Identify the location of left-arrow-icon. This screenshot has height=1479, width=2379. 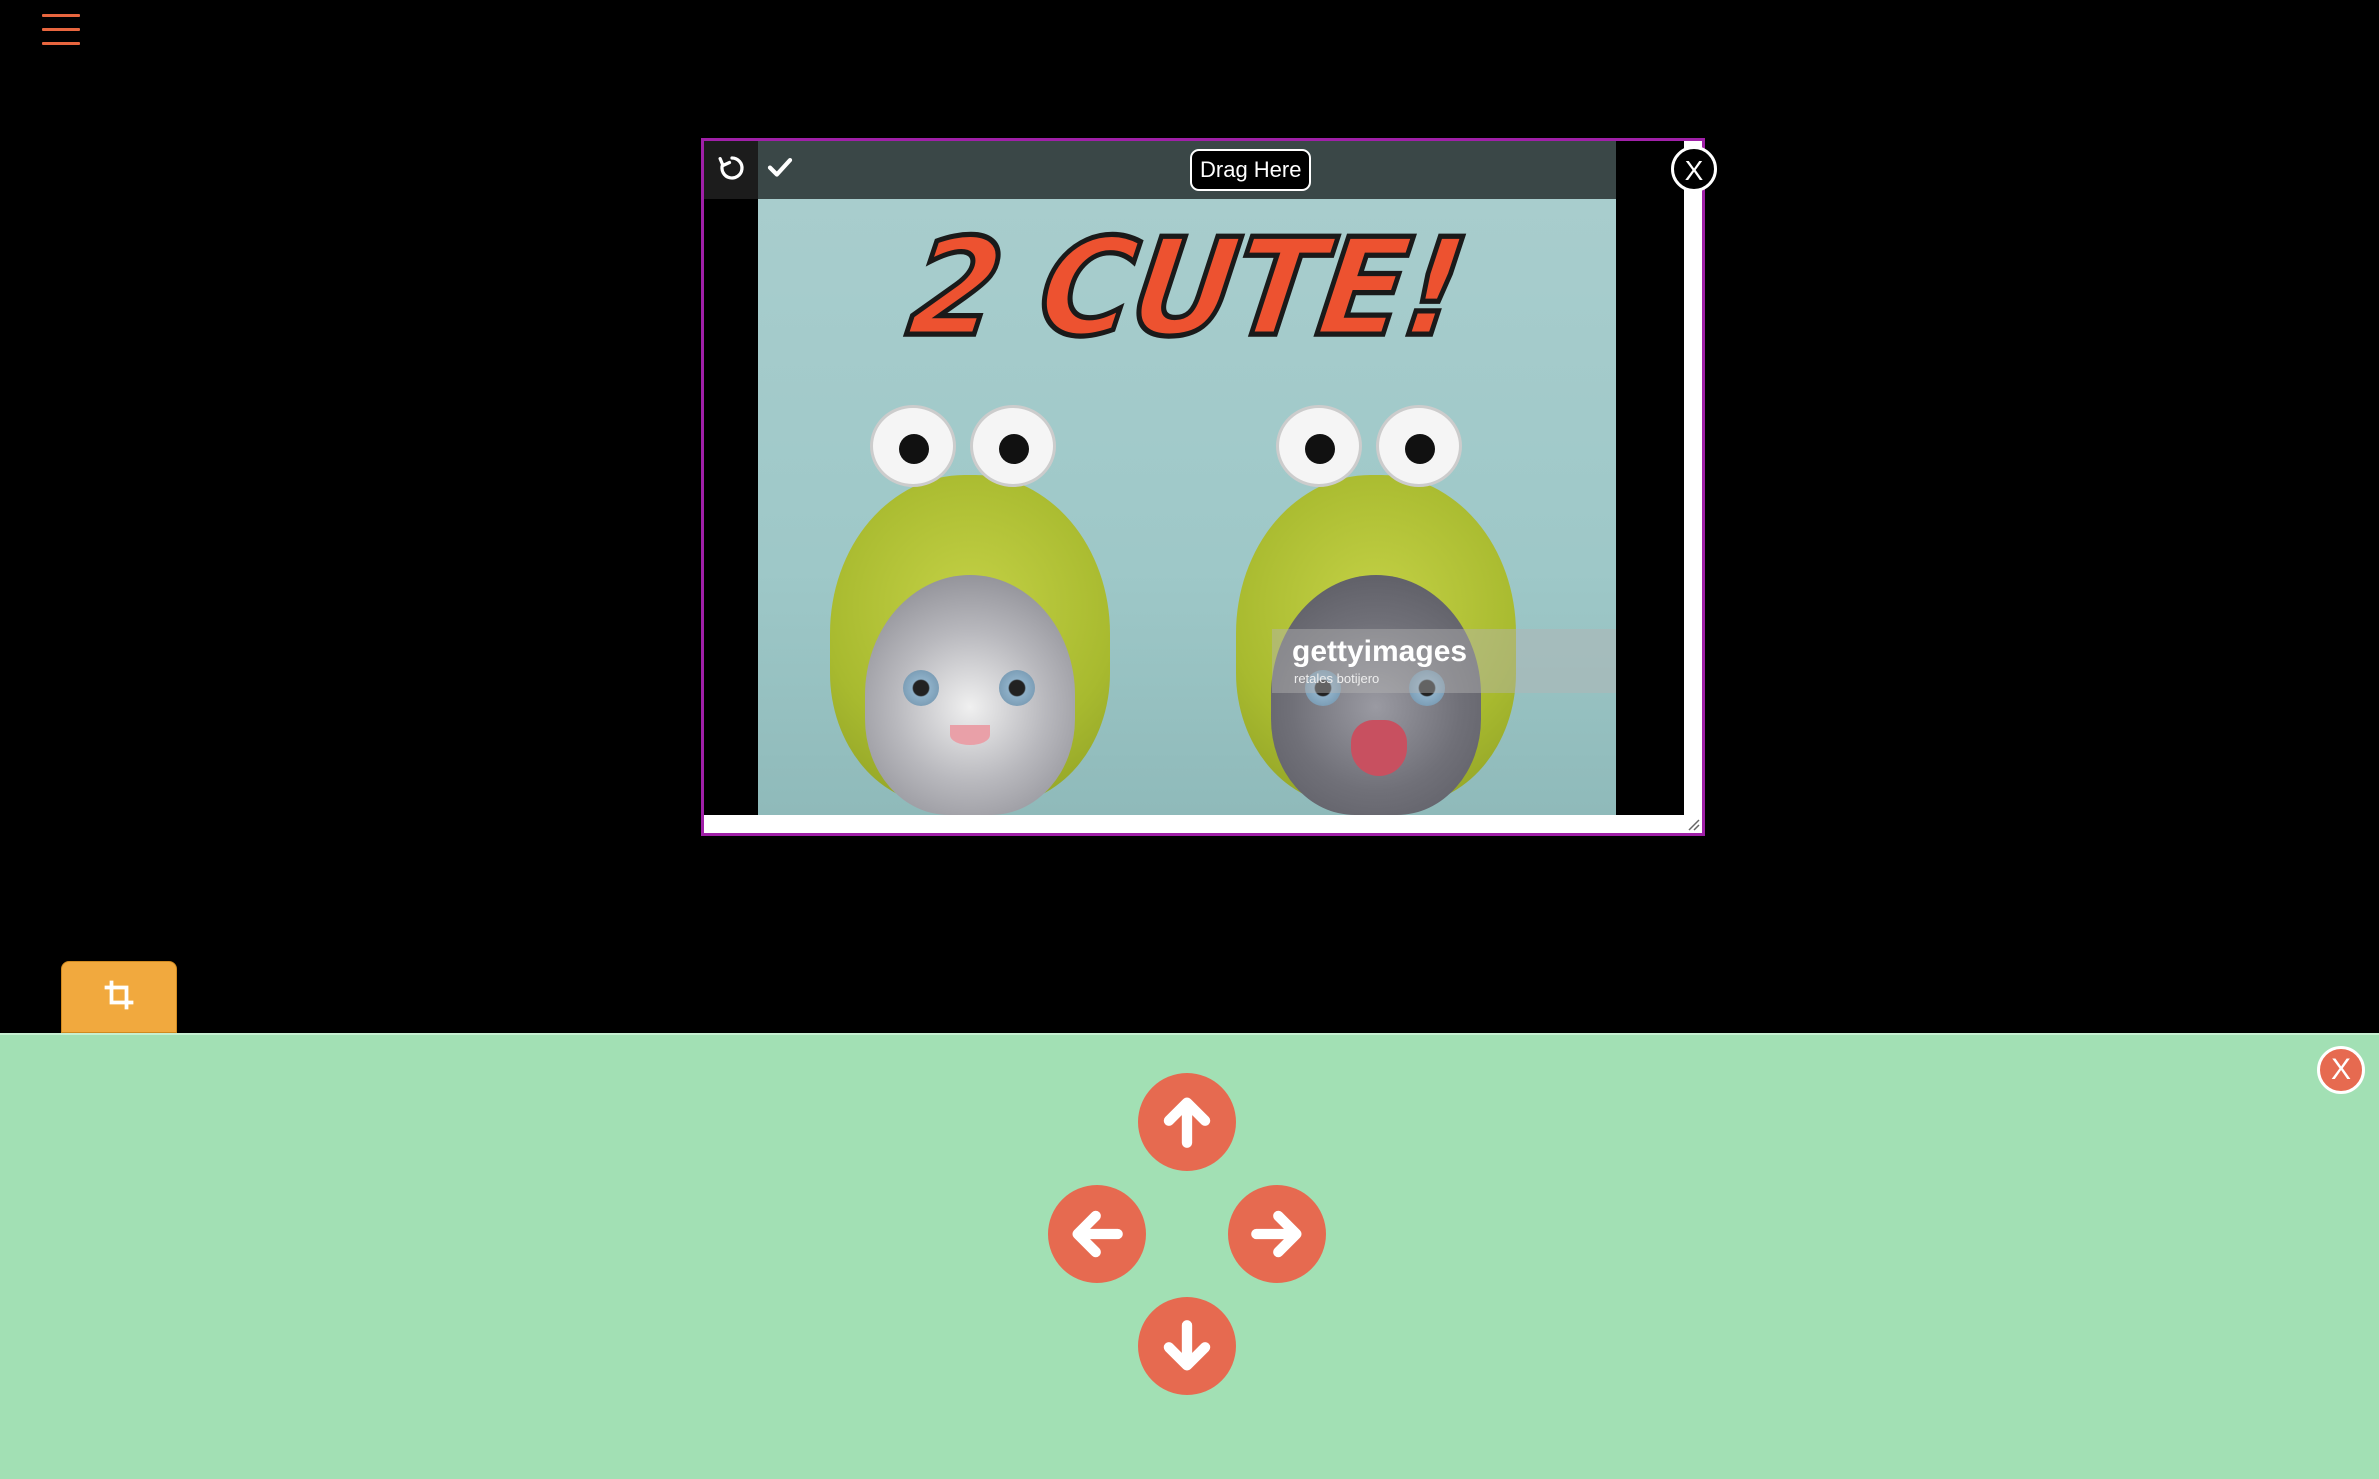
(1097, 1234).